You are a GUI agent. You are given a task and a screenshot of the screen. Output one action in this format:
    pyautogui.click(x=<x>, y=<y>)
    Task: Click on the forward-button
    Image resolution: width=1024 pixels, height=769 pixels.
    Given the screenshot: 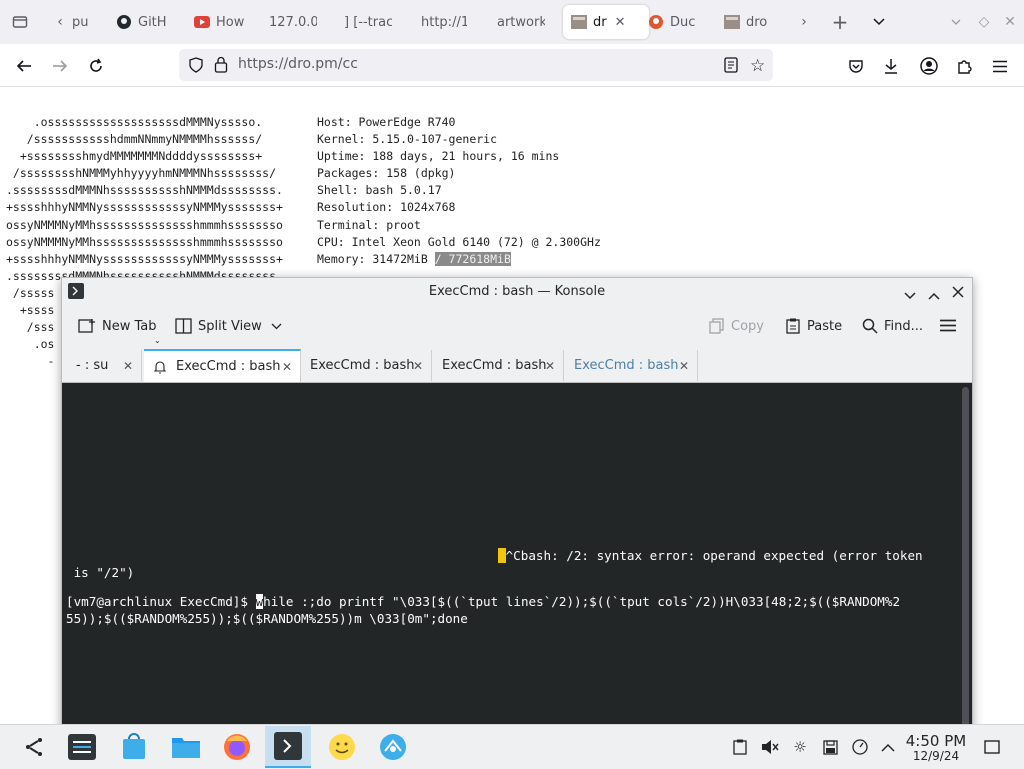 What is the action you would take?
    pyautogui.click(x=60, y=66)
    